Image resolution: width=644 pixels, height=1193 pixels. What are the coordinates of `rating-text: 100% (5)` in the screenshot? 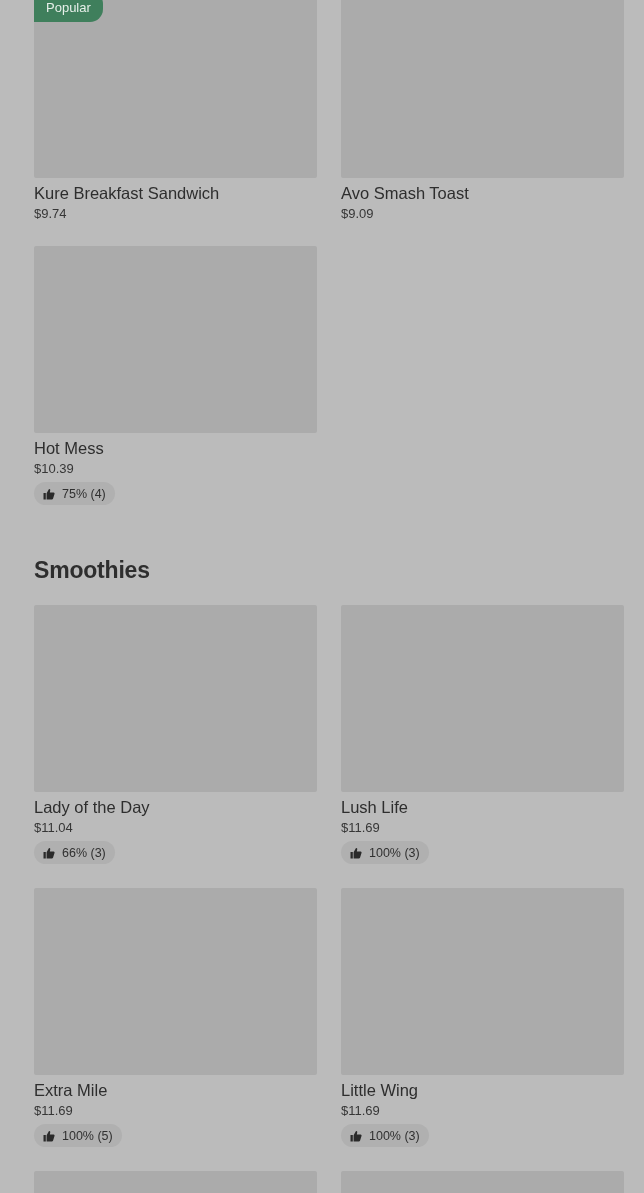 It's located at (87, 1135).